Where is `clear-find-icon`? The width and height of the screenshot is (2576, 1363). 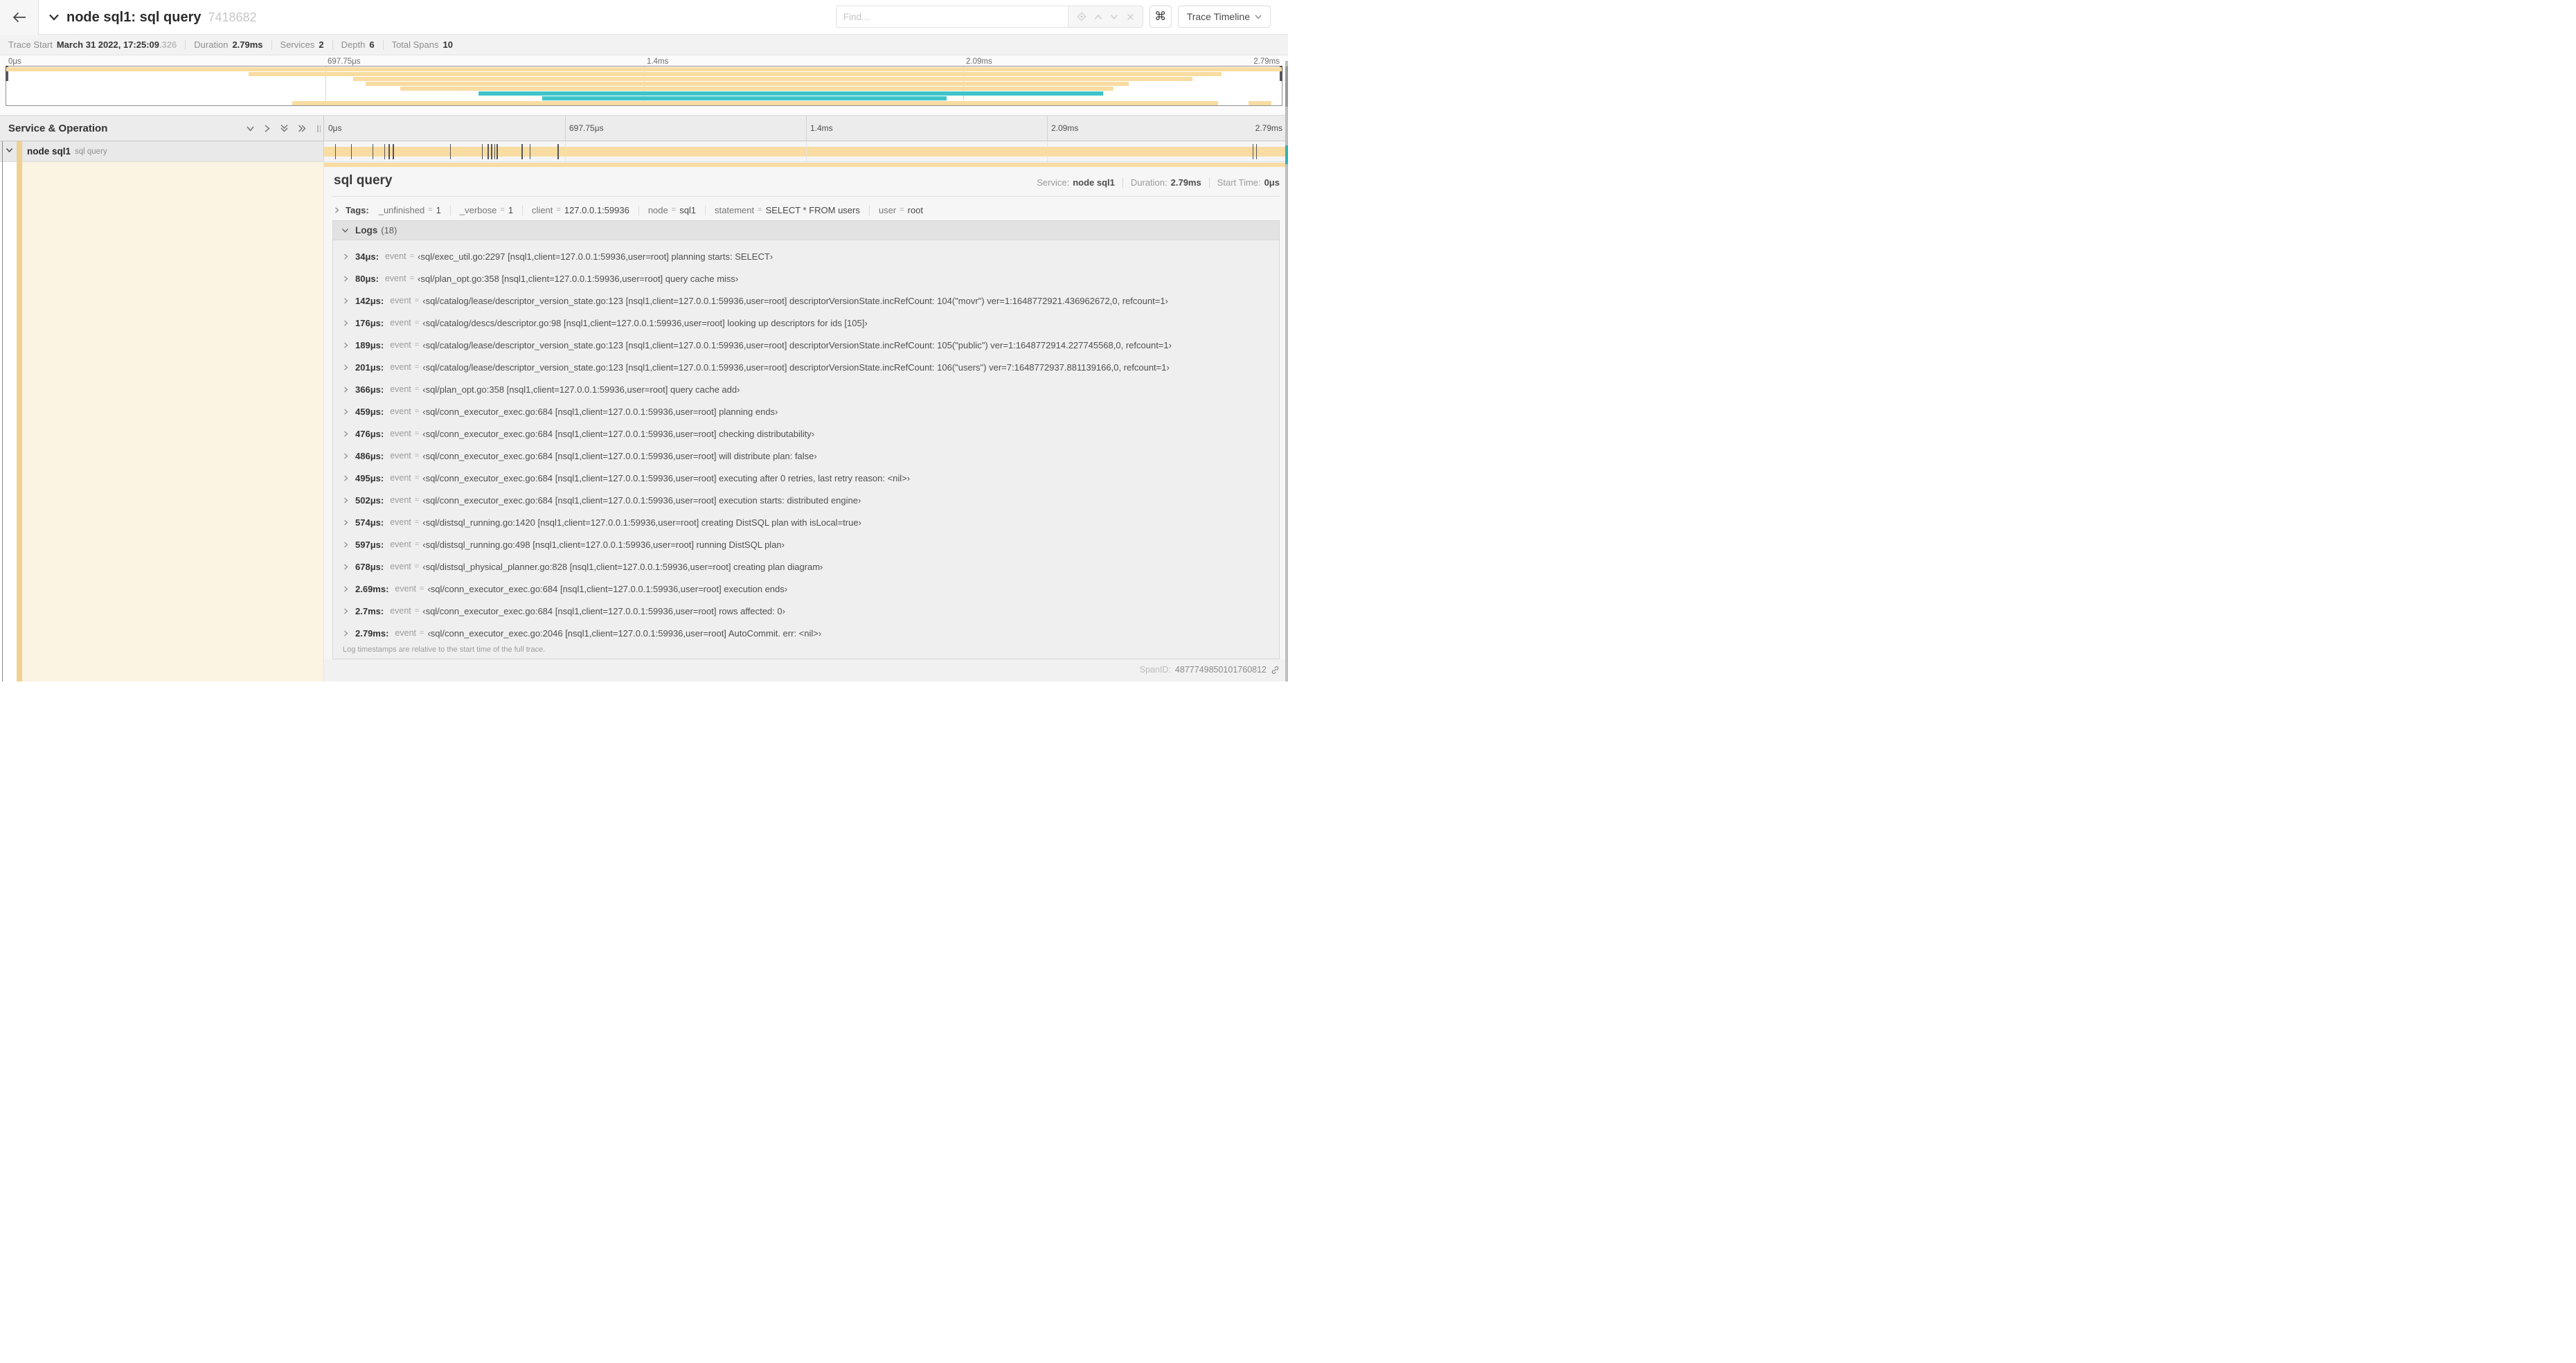 clear-find-icon is located at coordinates (1130, 17).